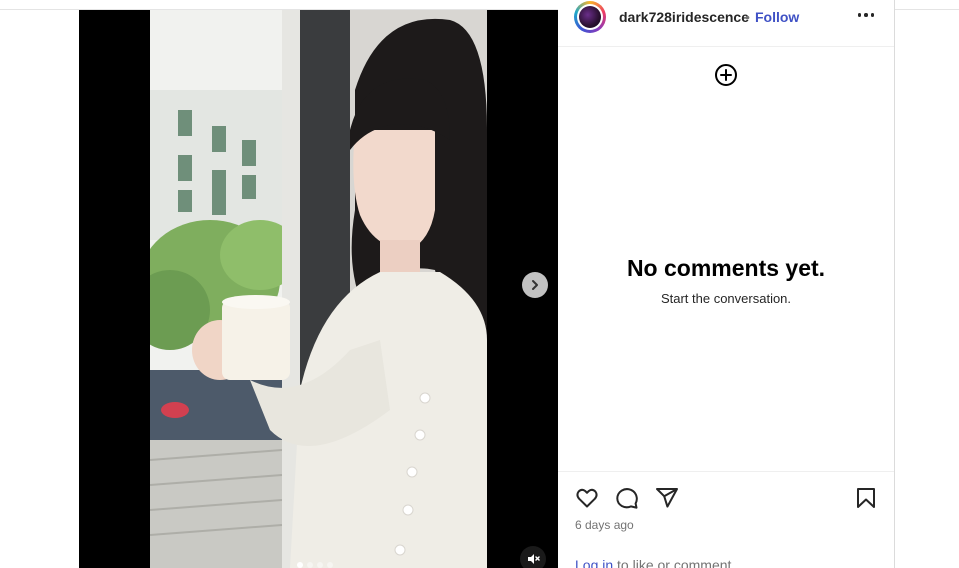  I want to click on mute-toggle-button, so click(533, 557).